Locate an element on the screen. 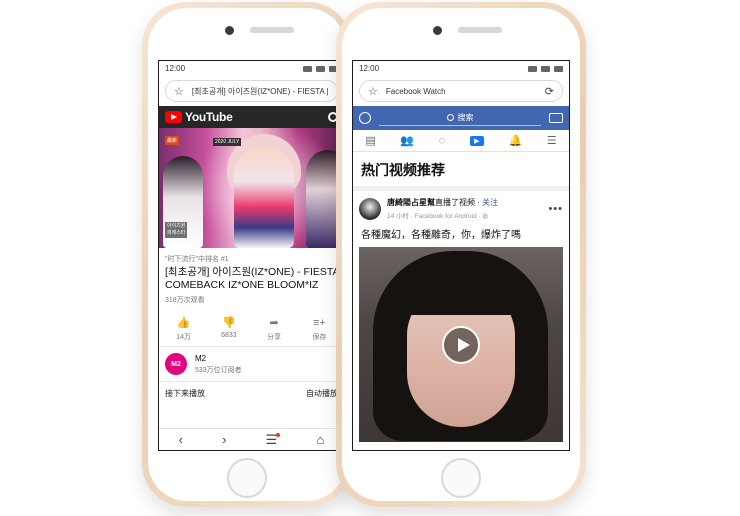 Image resolution: width=740 pixels, height=516 pixels. channel-text: M2 533万位订阅者 is located at coordinates (218, 364).